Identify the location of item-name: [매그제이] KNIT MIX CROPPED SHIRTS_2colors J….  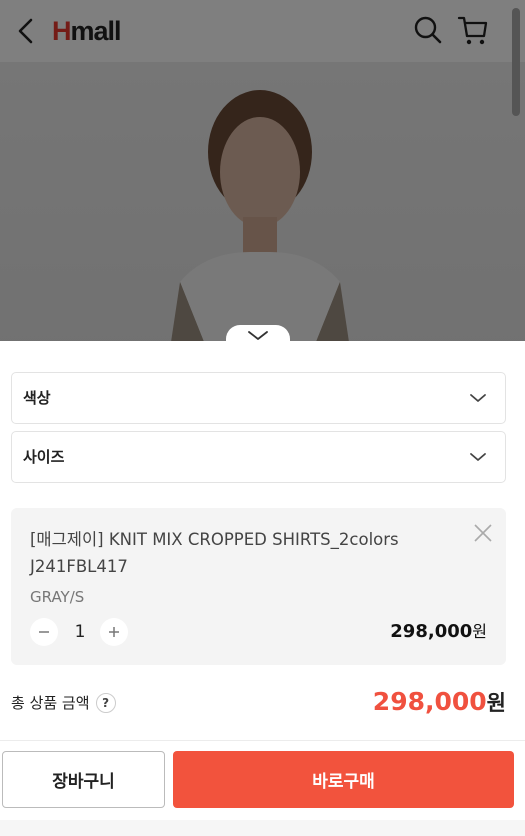
(214, 553).